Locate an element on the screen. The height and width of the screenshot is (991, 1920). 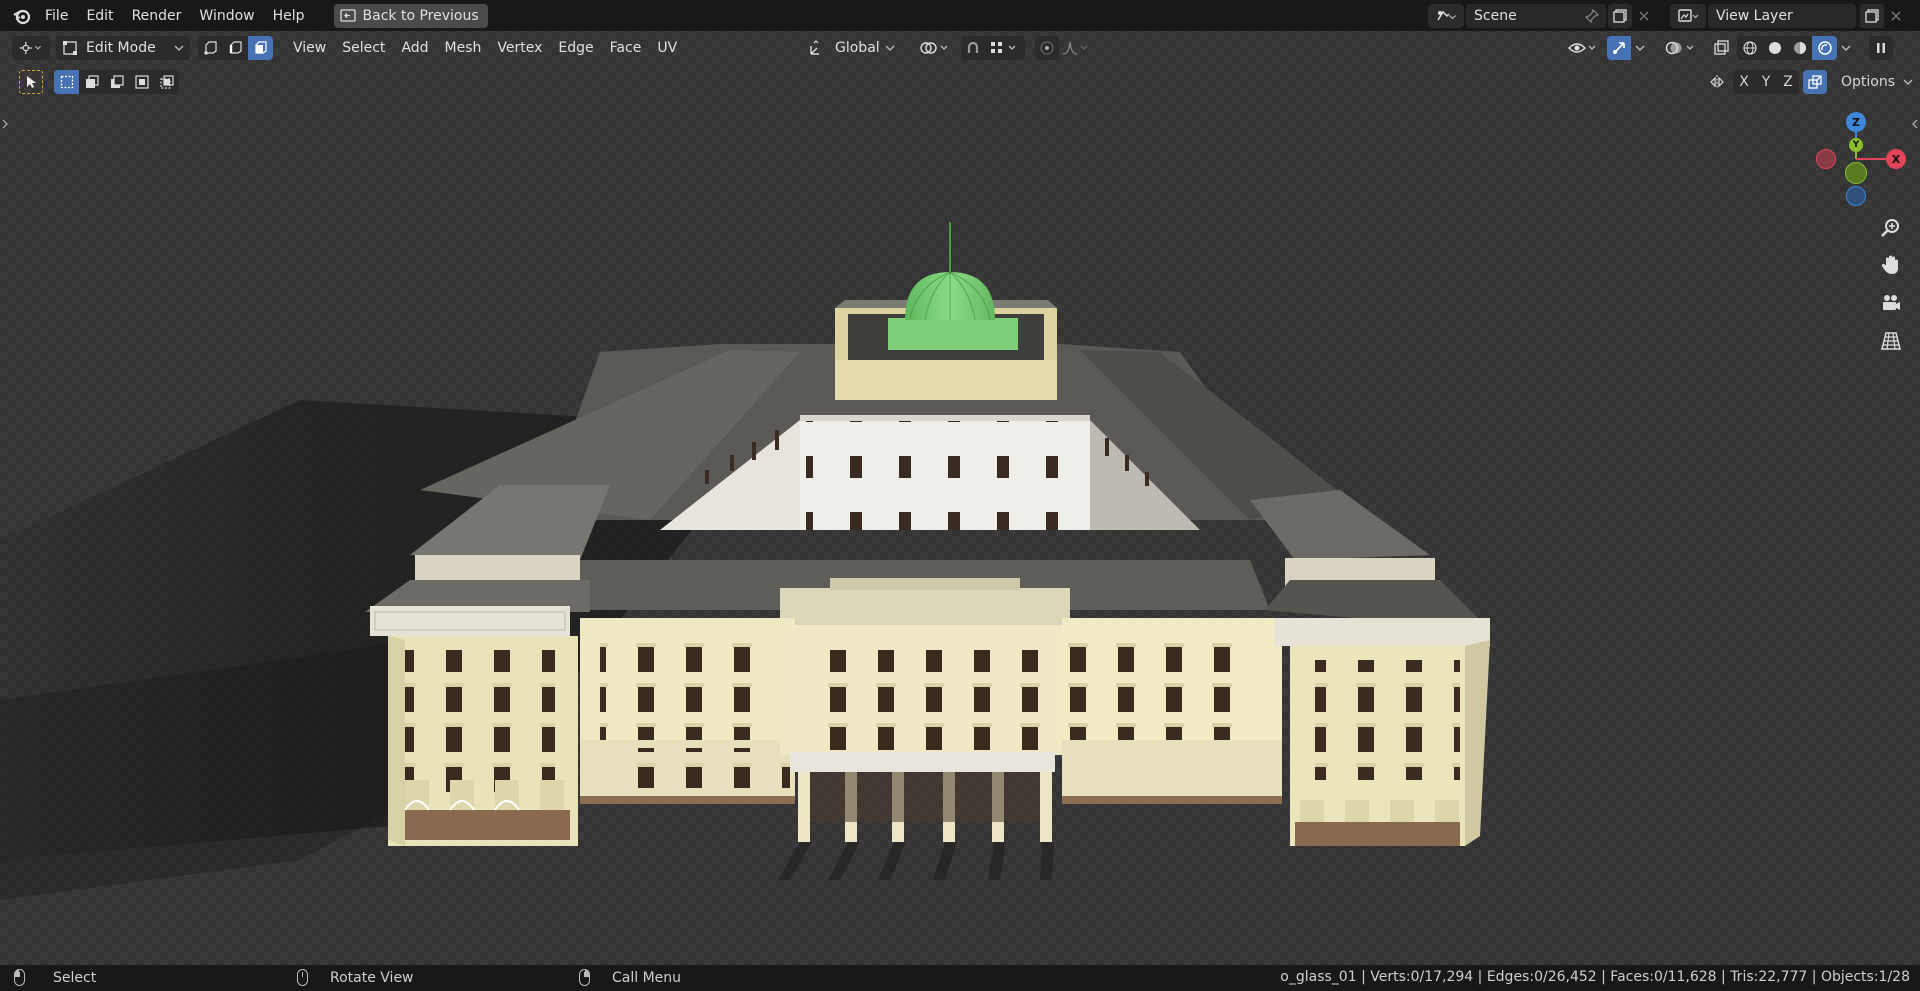
menu-window: Window is located at coordinates (226, 16).